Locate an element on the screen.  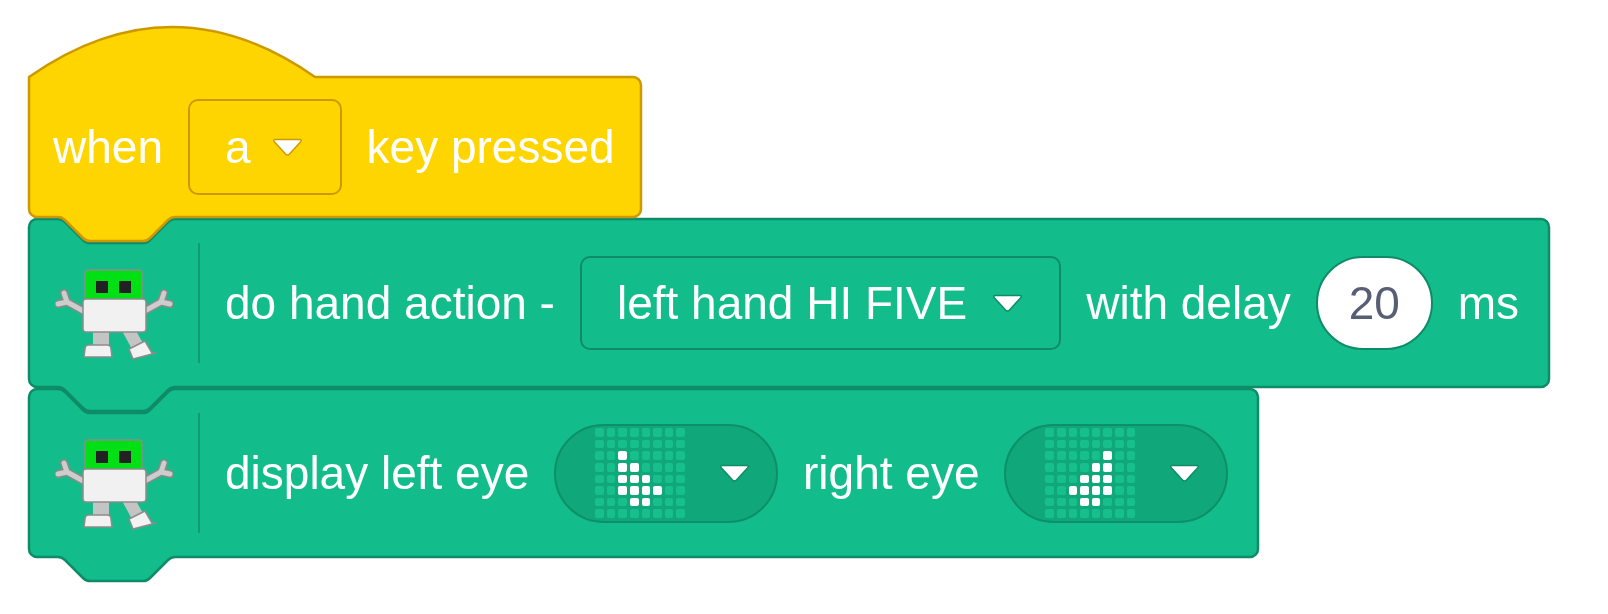
dropdown: a is located at coordinates (264, 147).